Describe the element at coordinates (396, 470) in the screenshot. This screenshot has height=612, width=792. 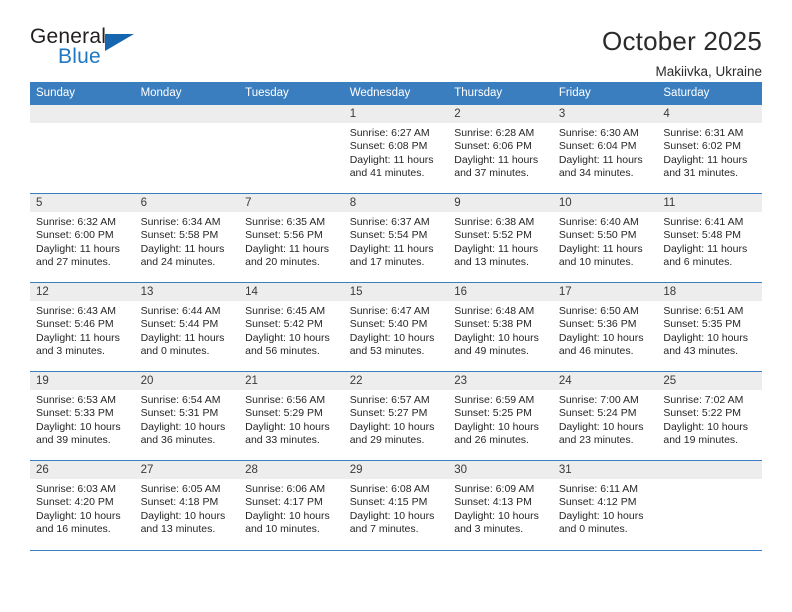
I see `day-number: 29` at that location.